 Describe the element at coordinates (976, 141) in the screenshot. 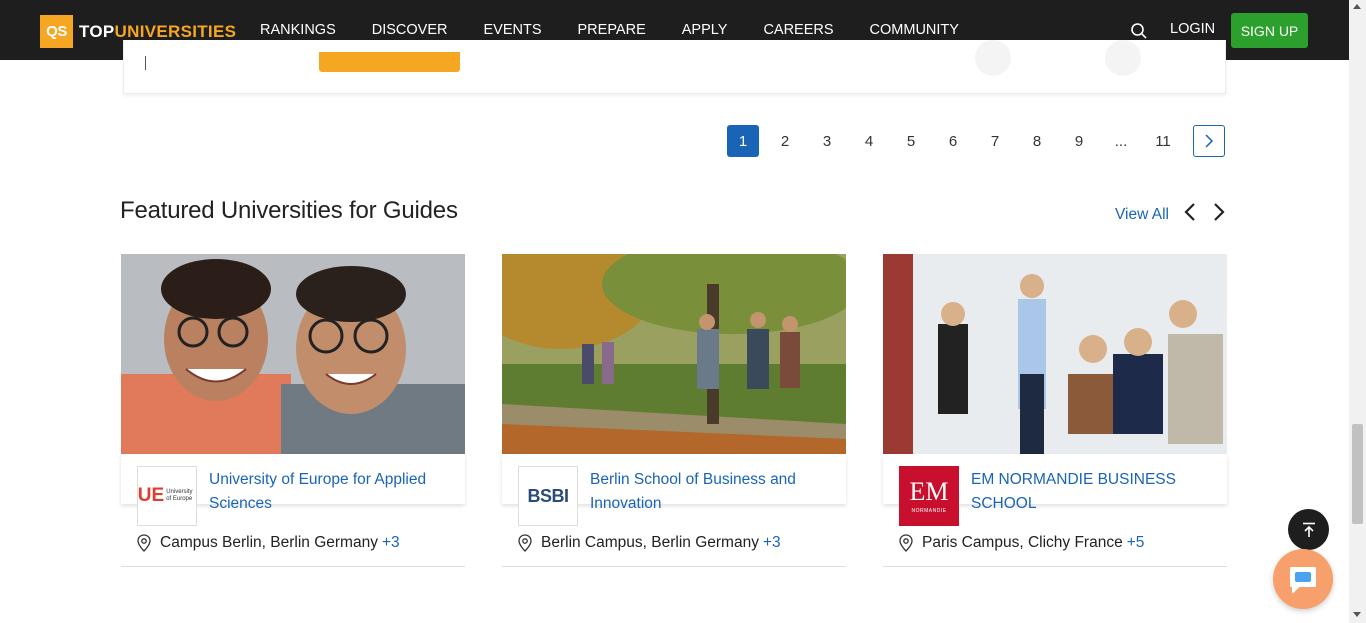

I see `pagination: 1 2 3 4 5 6 7 8 9 ... 11` at that location.